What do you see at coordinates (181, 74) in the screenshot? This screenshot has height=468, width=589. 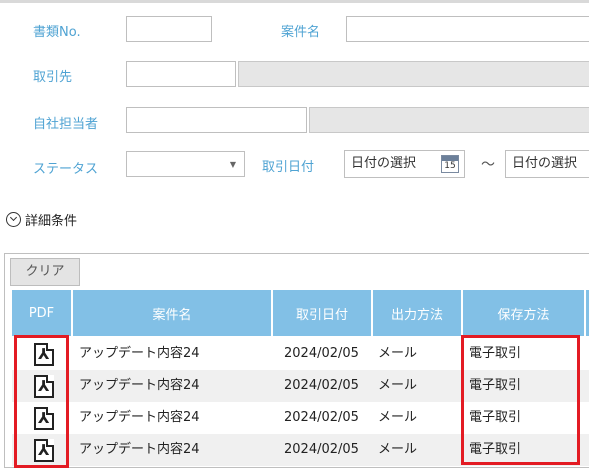 I see `client-code-input` at bounding box center [181, 74].